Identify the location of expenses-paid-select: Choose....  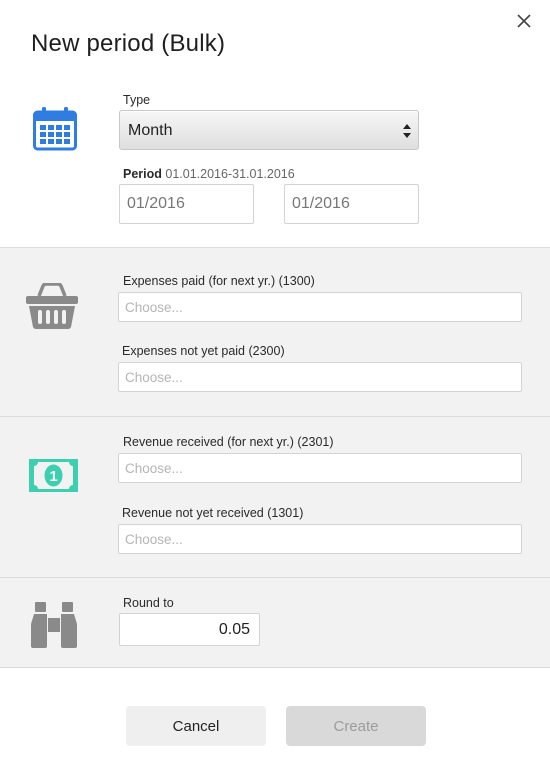
(320, 307).